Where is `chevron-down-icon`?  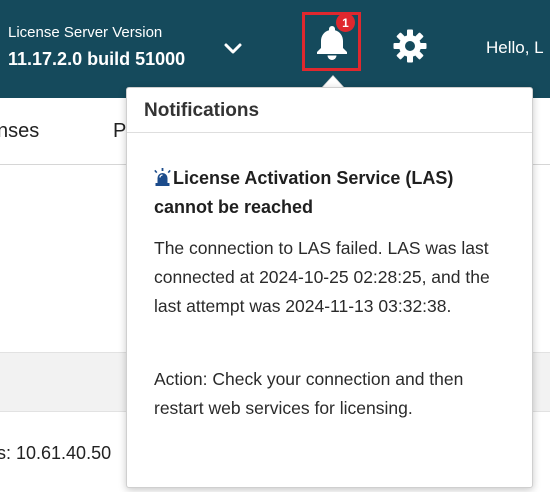
chevron-down-icon is located at coordinates (233, 48).